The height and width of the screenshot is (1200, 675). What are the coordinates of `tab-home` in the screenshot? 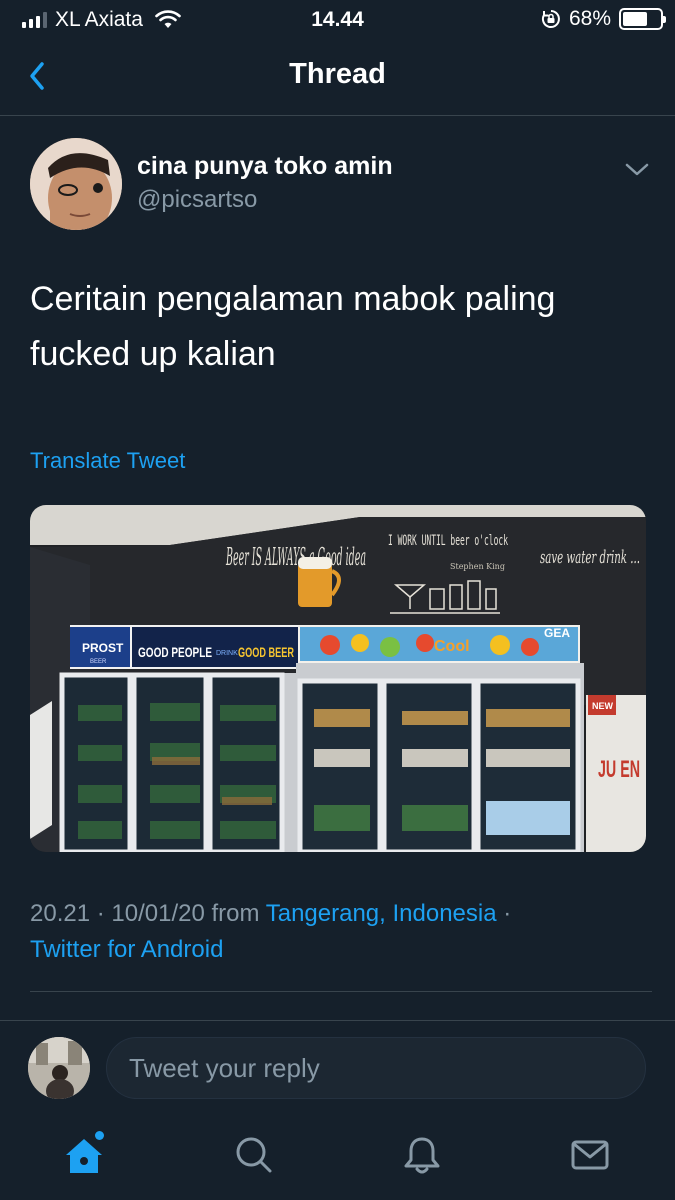 It's located at (84, 1154).